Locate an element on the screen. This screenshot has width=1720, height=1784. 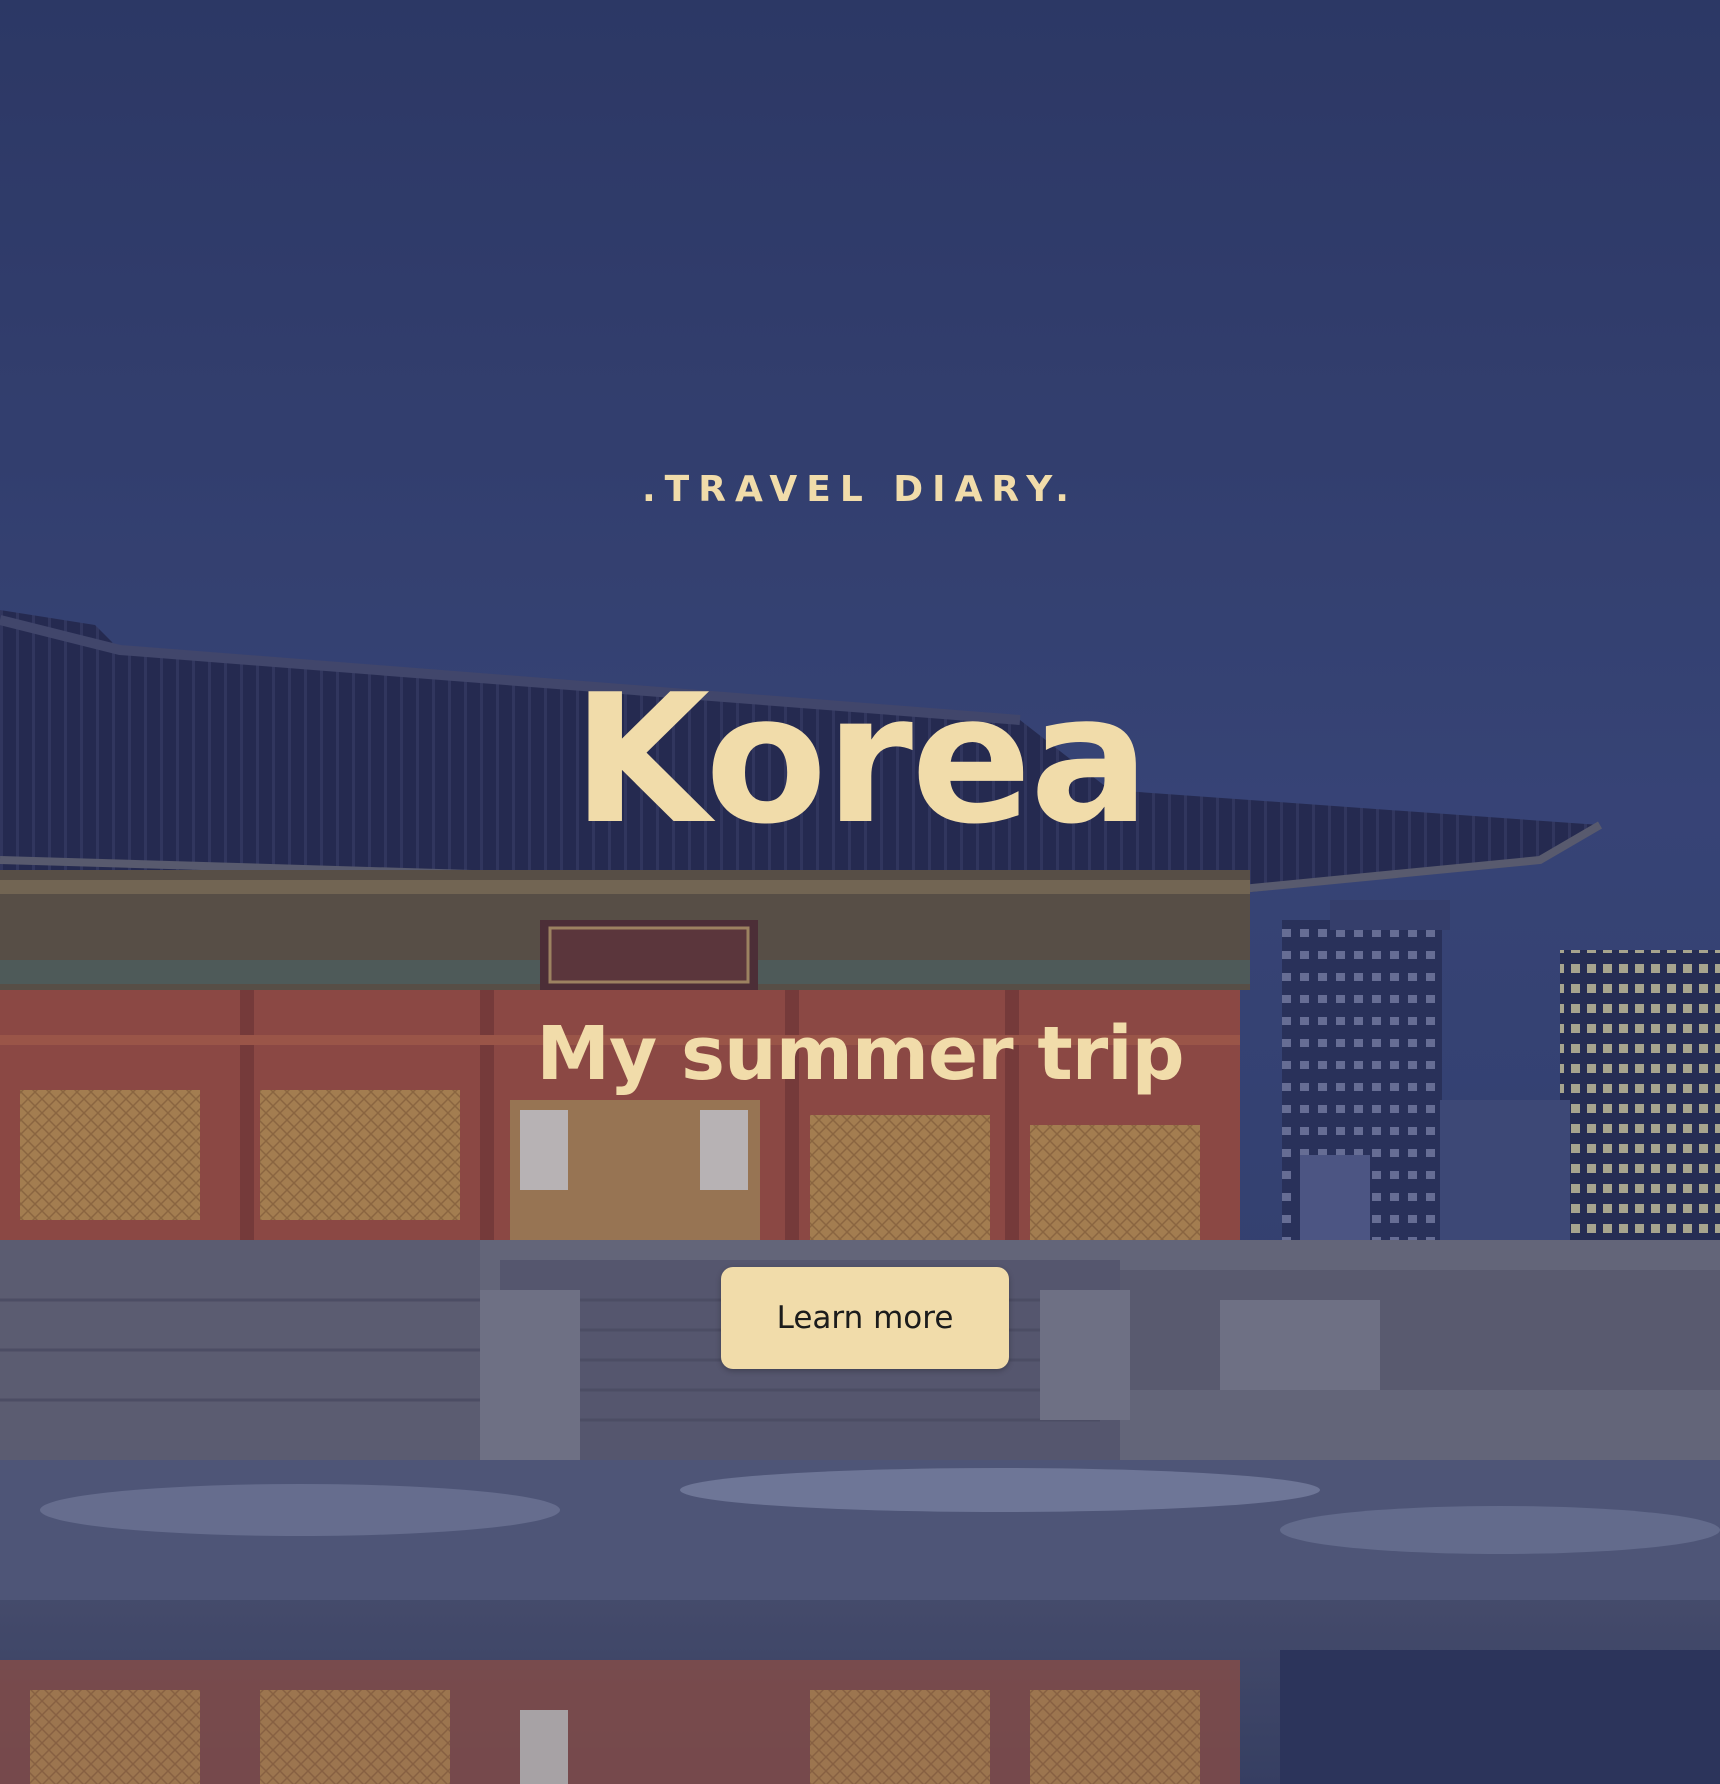
learn-more-button: Learn more is located at coordinates (865, 1318).